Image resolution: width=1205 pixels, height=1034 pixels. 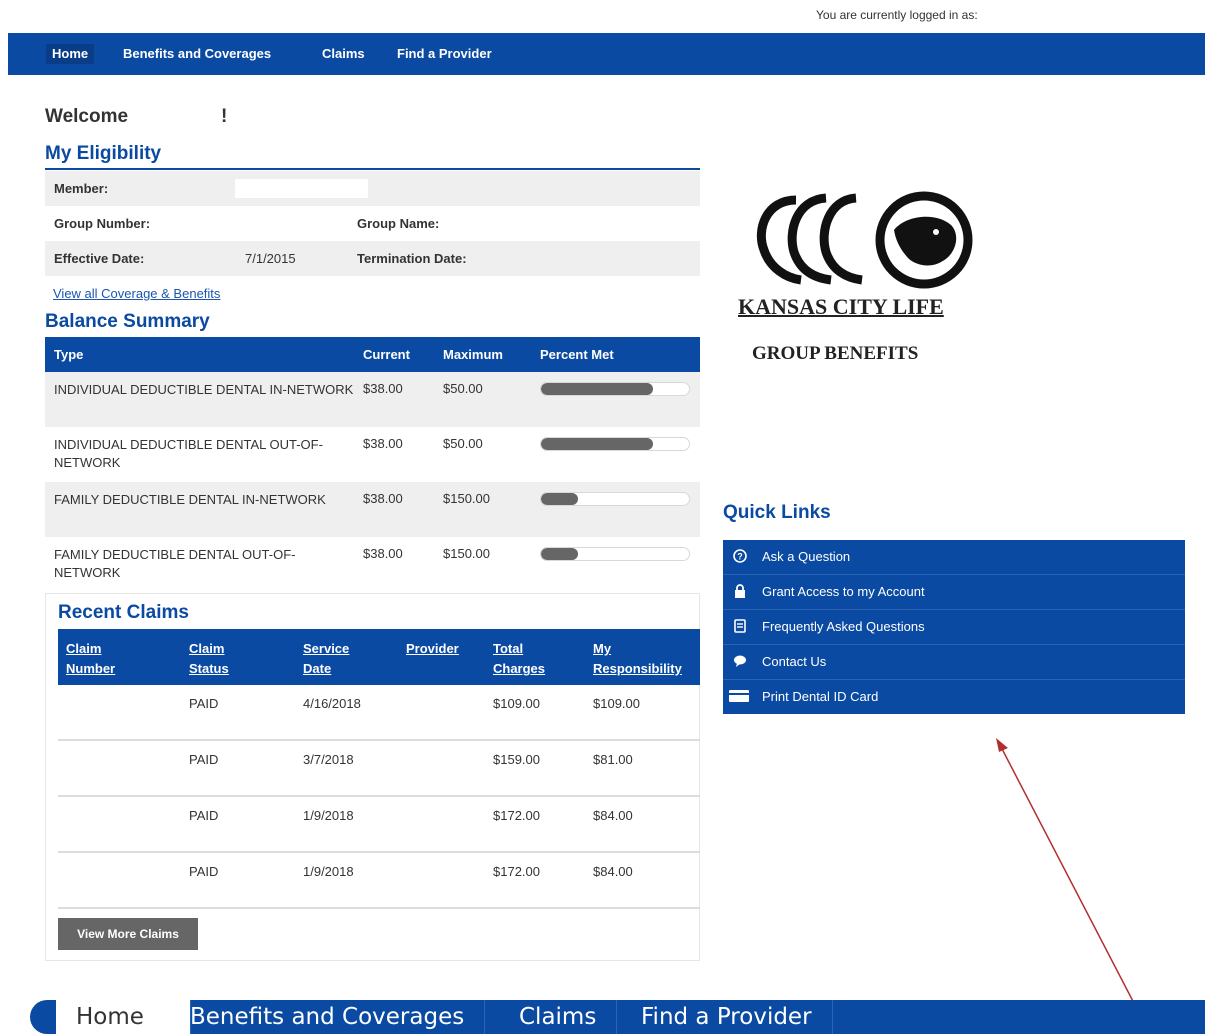 I want to click on quick-link-label: Print Dental ID Card, so click(x=820, y=696).